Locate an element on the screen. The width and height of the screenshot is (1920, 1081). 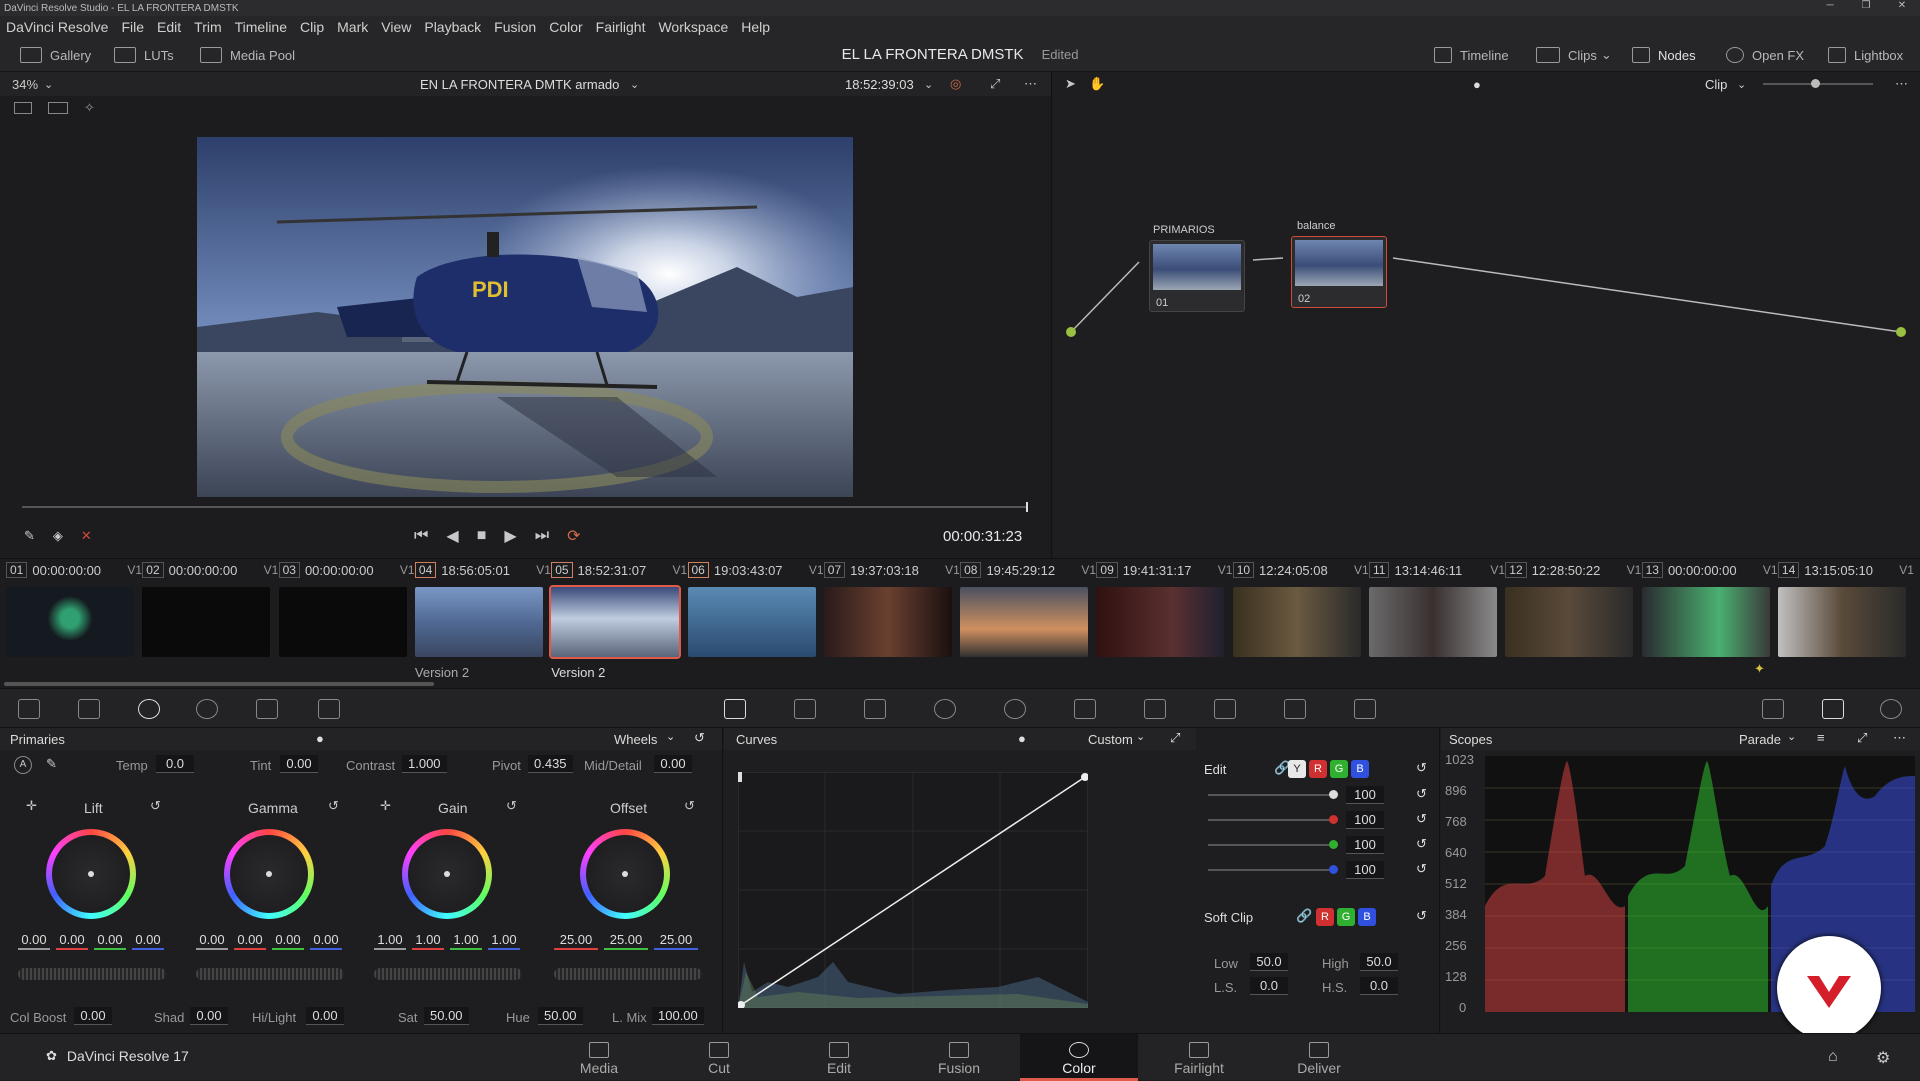
page-color: Color is located at coordinates (1079, 1057).